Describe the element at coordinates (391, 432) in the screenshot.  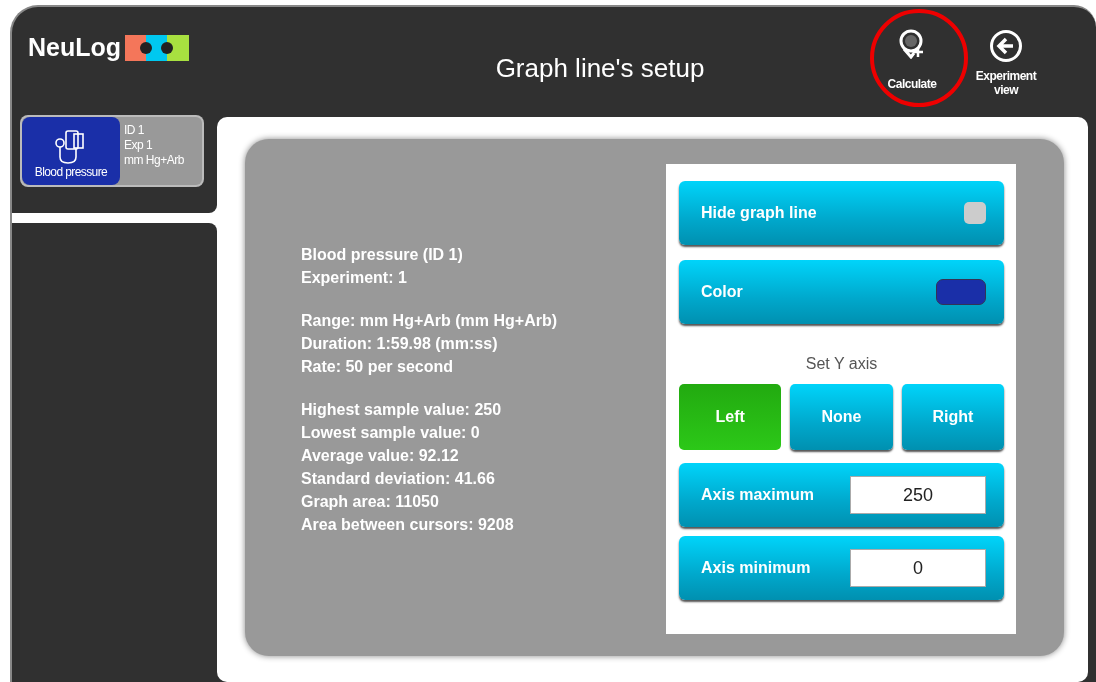
I see `info-line: Lowest sample value: 0` at that location.